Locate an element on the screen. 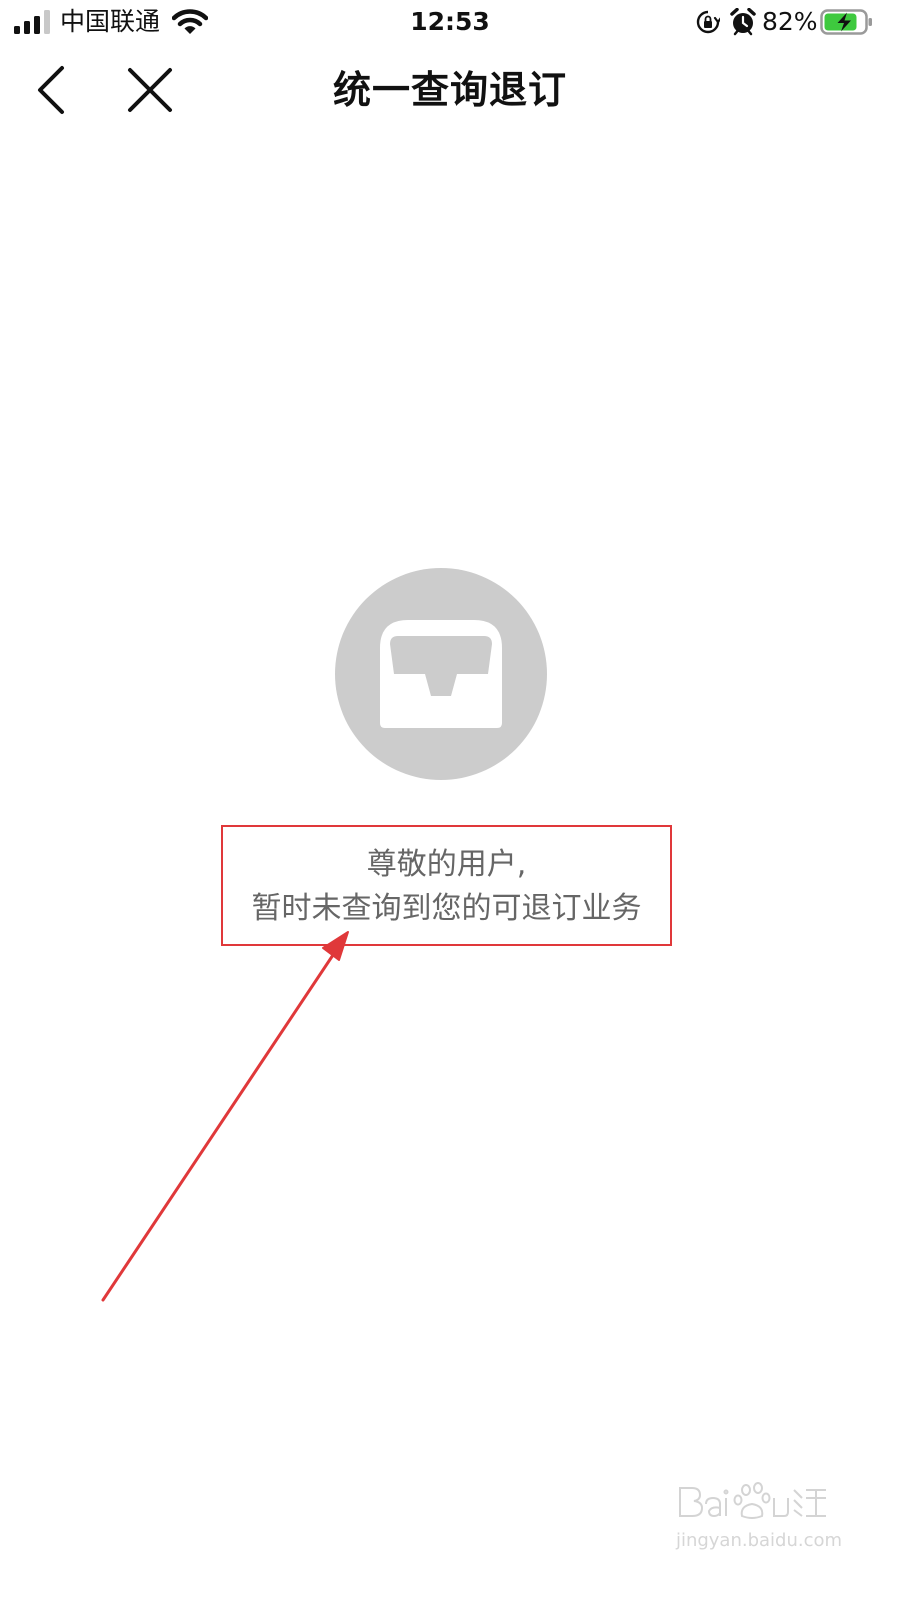 This screenshot has height=1600, width=900. wifi-icon is located at coordinates (190, 21).